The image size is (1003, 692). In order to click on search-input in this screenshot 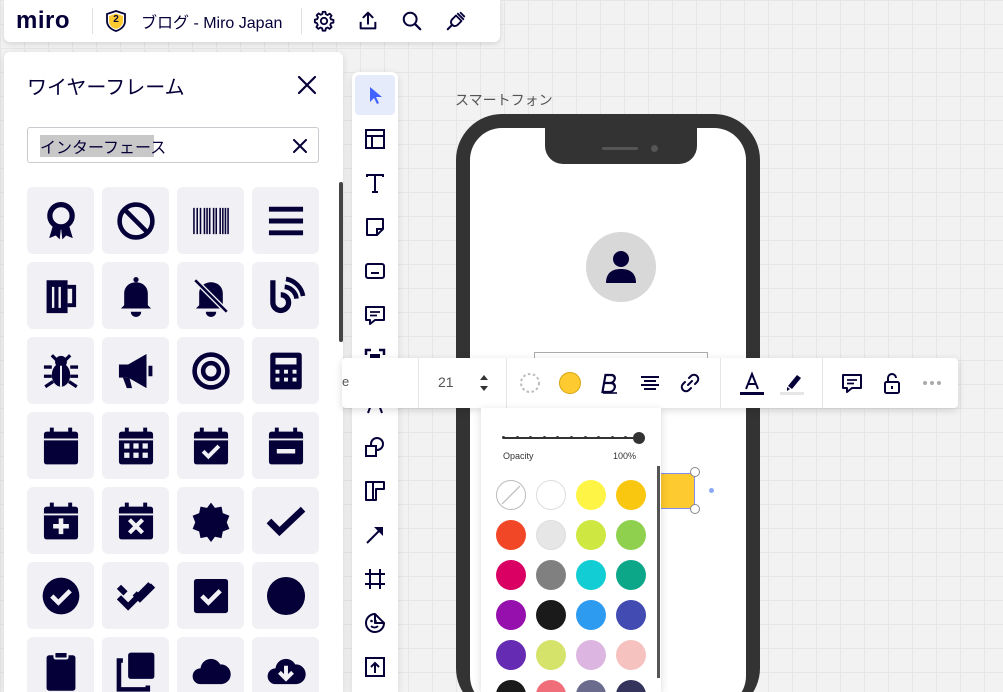, I will do `click(160, 146)`.